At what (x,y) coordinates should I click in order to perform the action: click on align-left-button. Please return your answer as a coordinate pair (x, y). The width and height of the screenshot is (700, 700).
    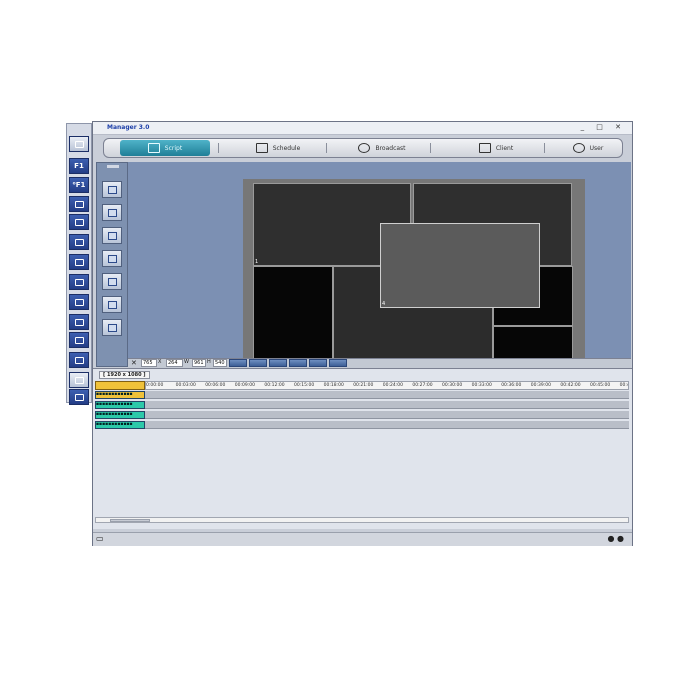
    Looking at the image, I should click on (238, 363).